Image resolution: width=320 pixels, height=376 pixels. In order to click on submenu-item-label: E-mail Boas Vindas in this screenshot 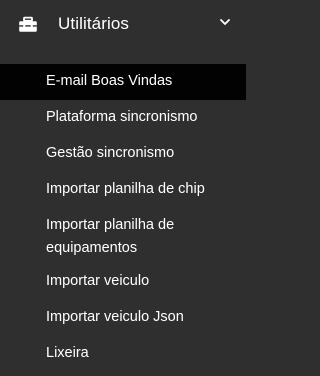, I will do `click(109, 81)`.